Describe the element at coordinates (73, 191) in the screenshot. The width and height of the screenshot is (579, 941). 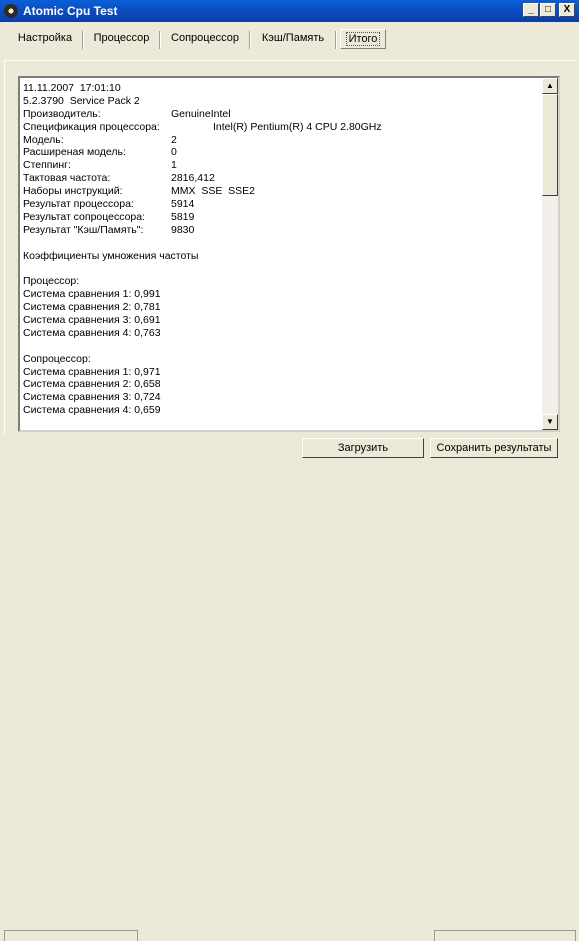
I see `row-key: Наборы инструкций:` at that location.